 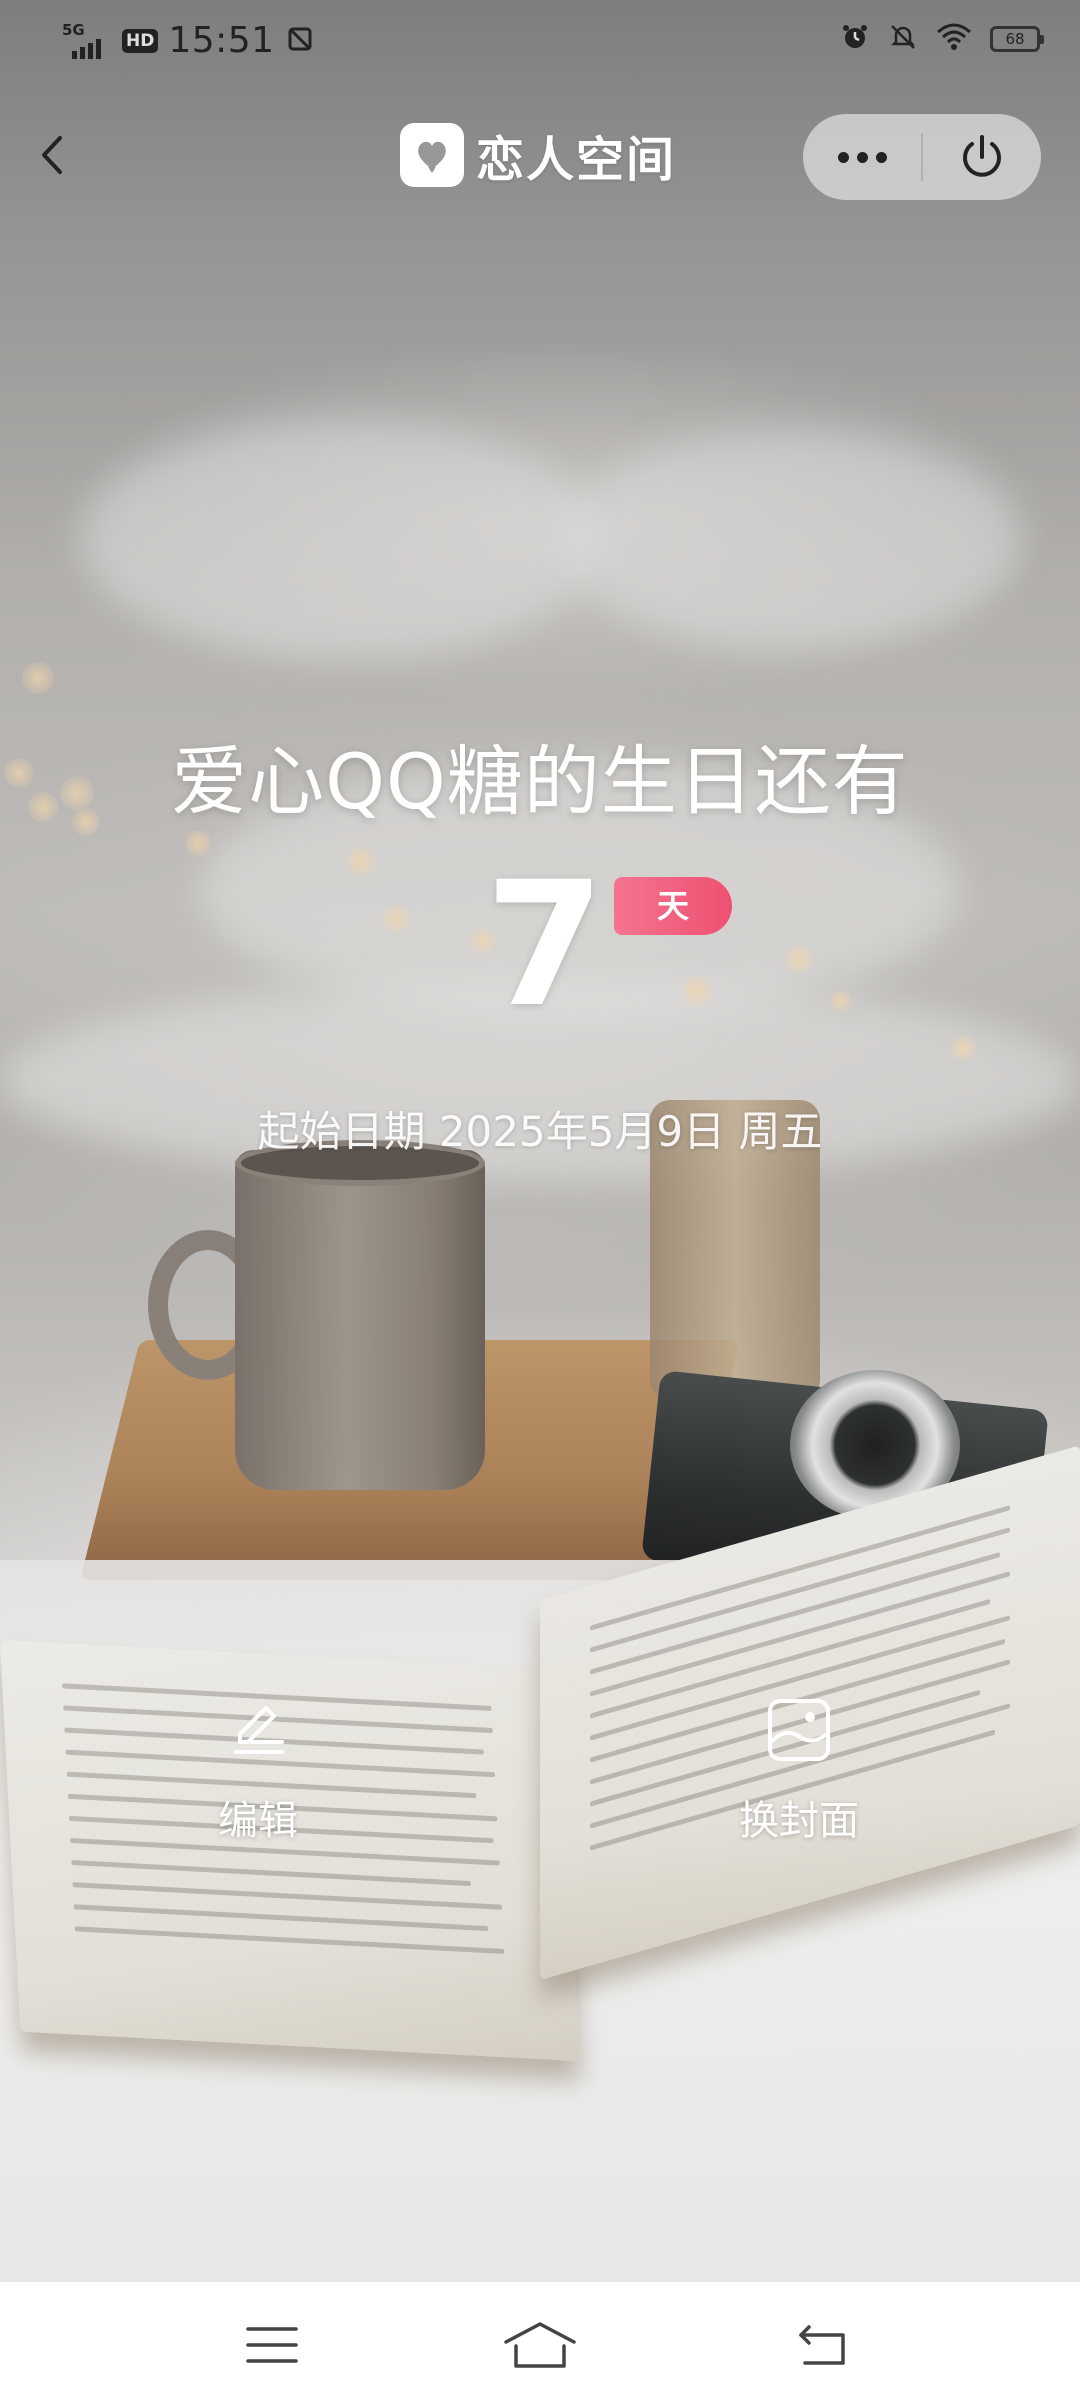 What do you see at coordinates (87, 41) in the screenshot?
I see `cellular-signal-icon: 5G` at bounding box center [87, 41].